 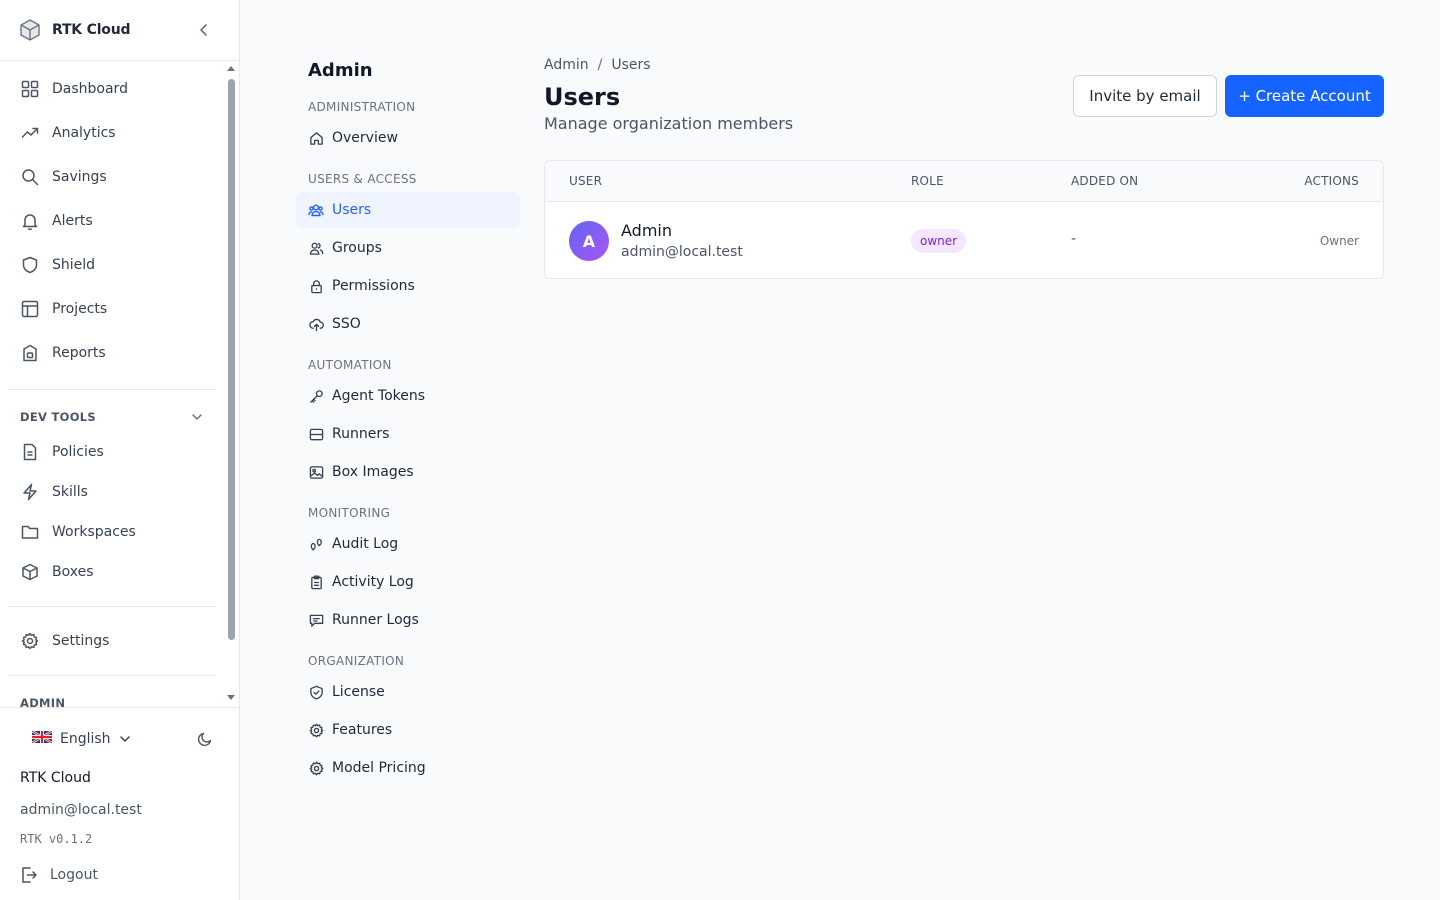 What do you see at coordinates (362, 107) in the screenshot?
I see `group-label-administration: ADMINISTRATION` at bounding box center [362, 107].